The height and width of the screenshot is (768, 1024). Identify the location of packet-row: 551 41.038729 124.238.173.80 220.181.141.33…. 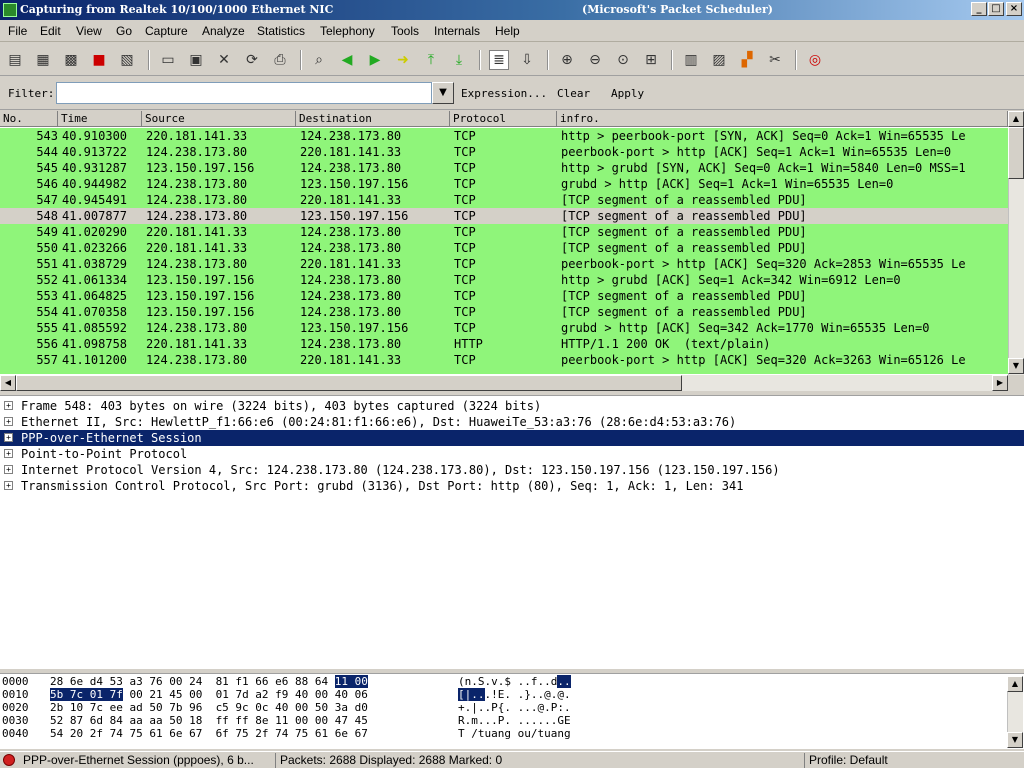
(504, 264).